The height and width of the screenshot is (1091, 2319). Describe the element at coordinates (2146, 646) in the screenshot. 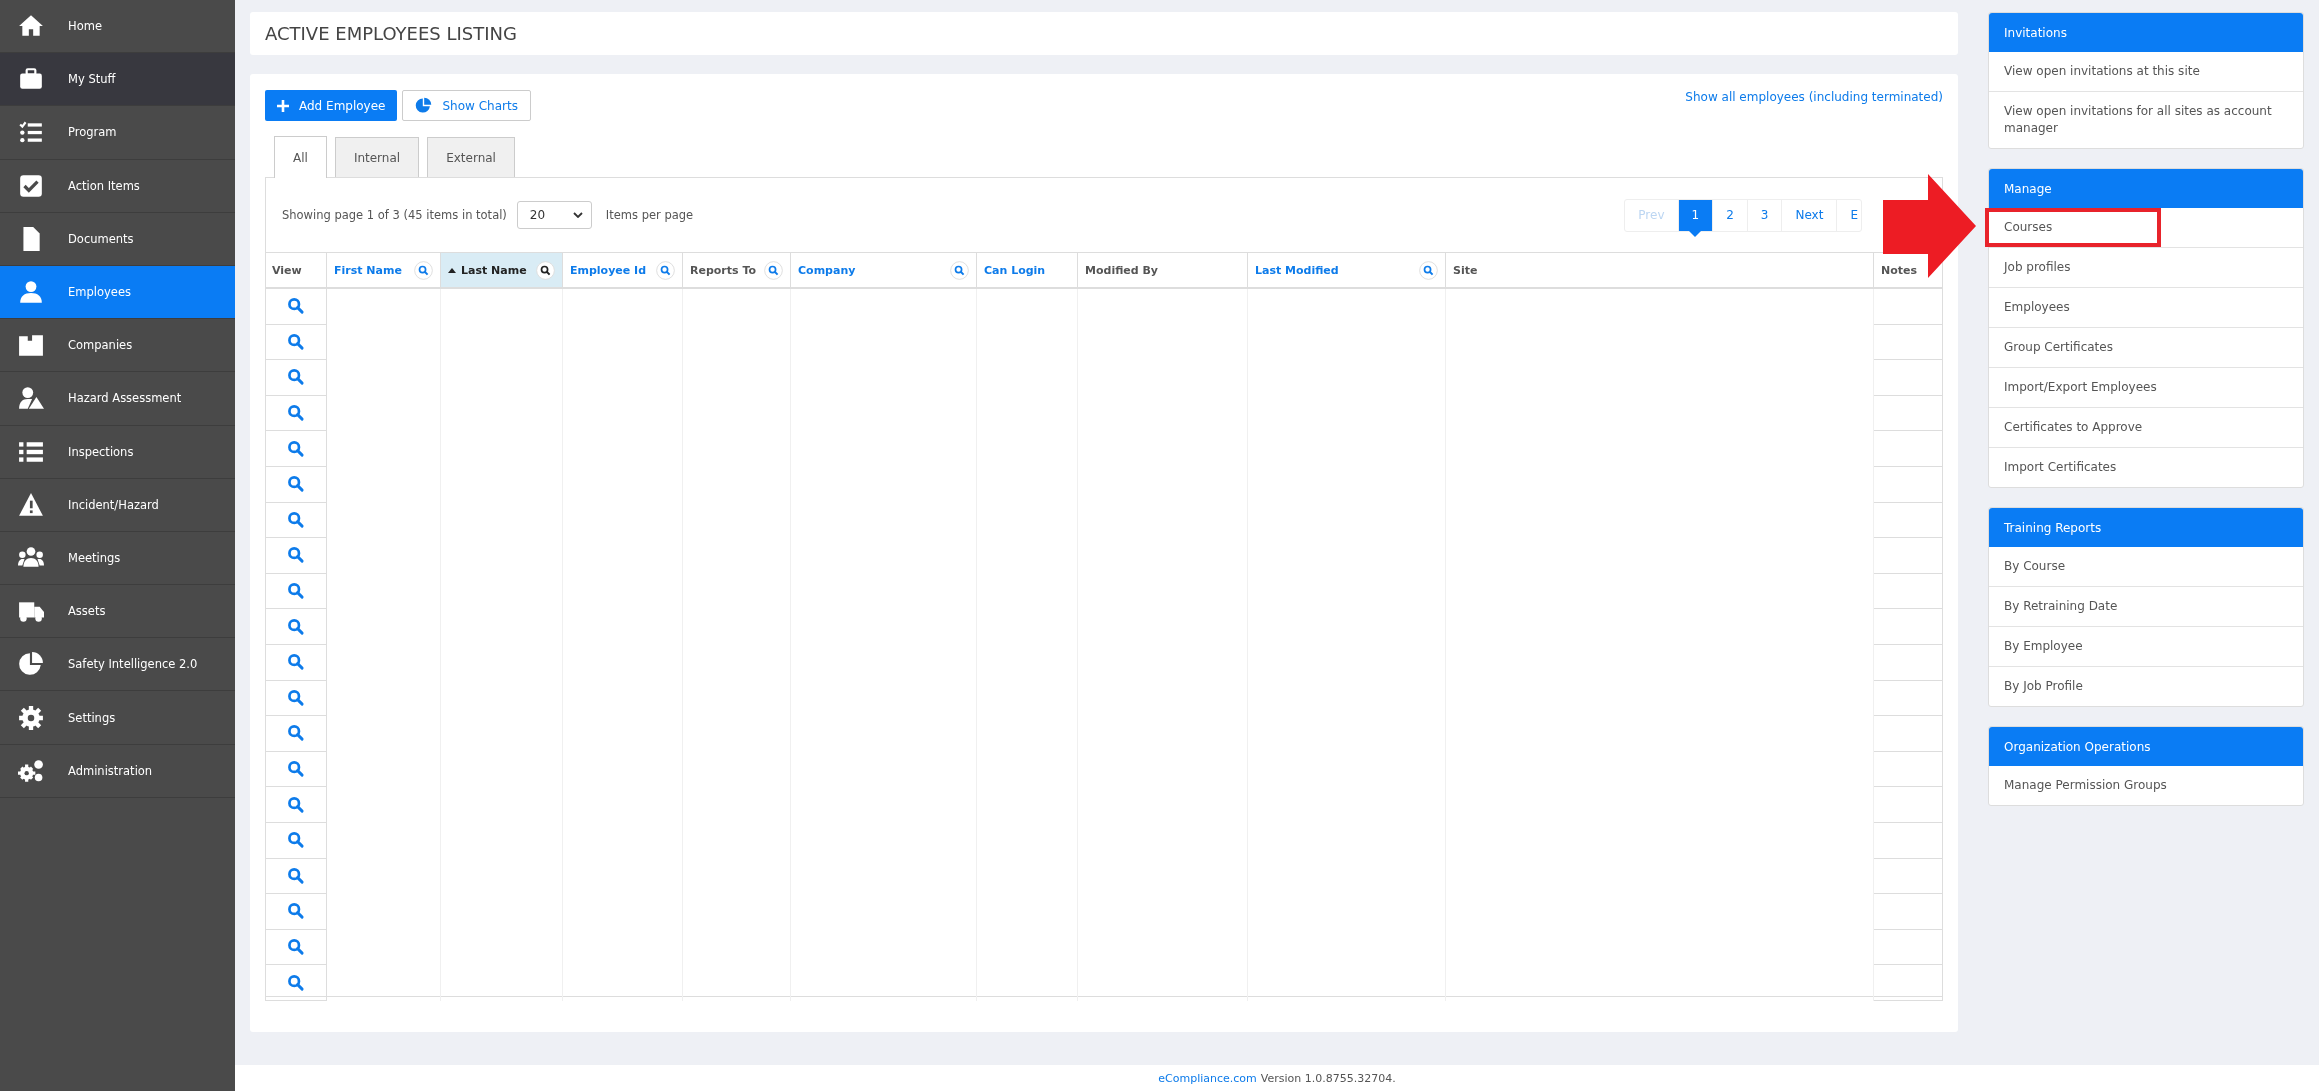

I see `panel-link: By Employee` at that location.